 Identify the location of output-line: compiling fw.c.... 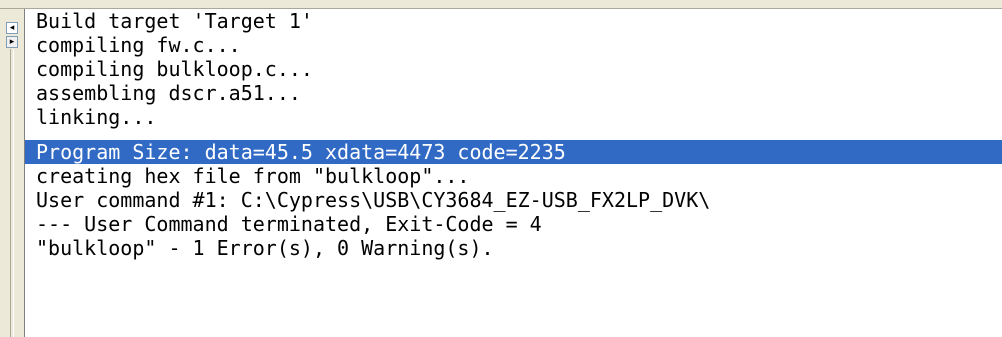
(513, 45).